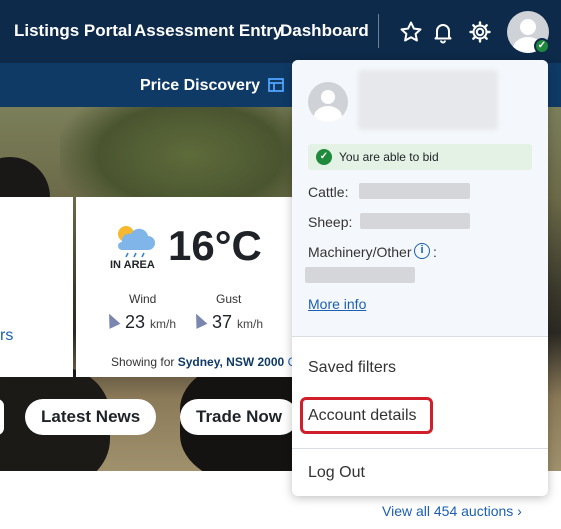  I want to click on pill-button, so click(2, 417).